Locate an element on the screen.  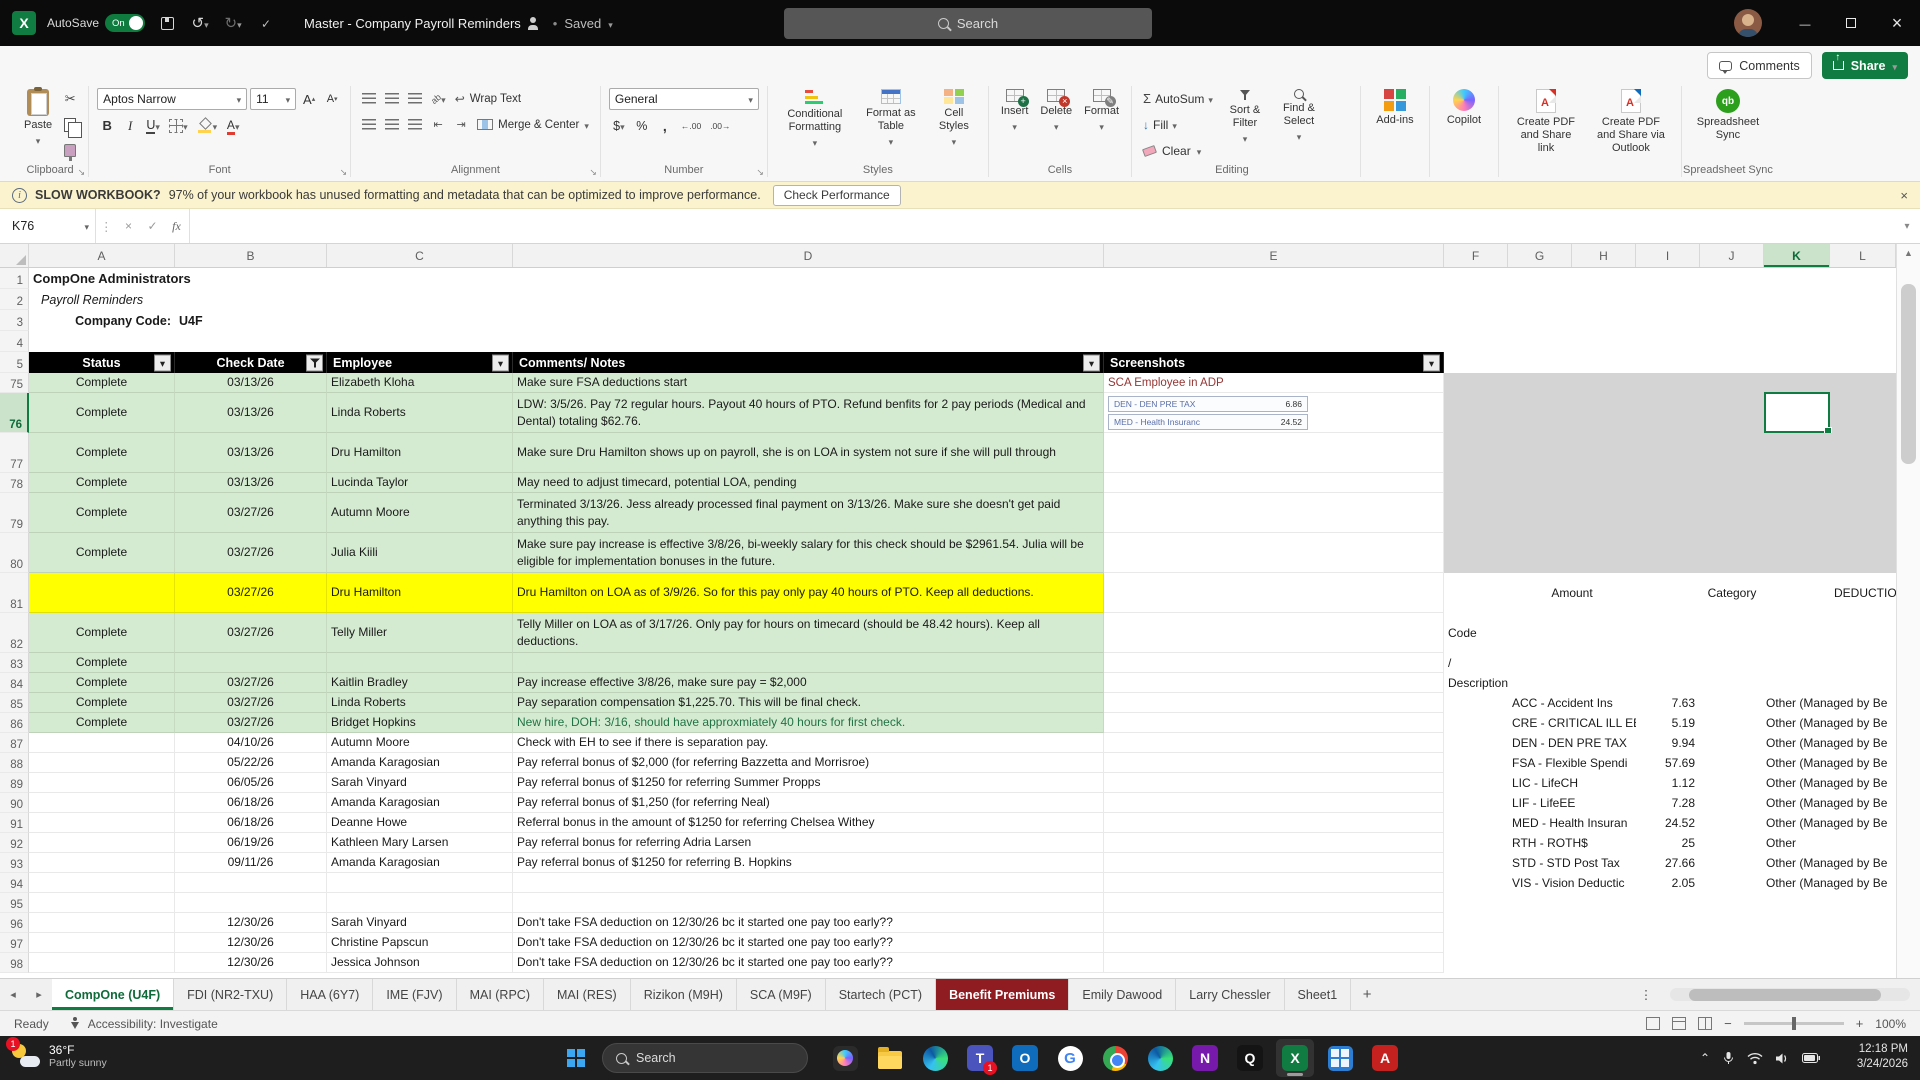
cell-J93 is located at coordinates (1732, 863).